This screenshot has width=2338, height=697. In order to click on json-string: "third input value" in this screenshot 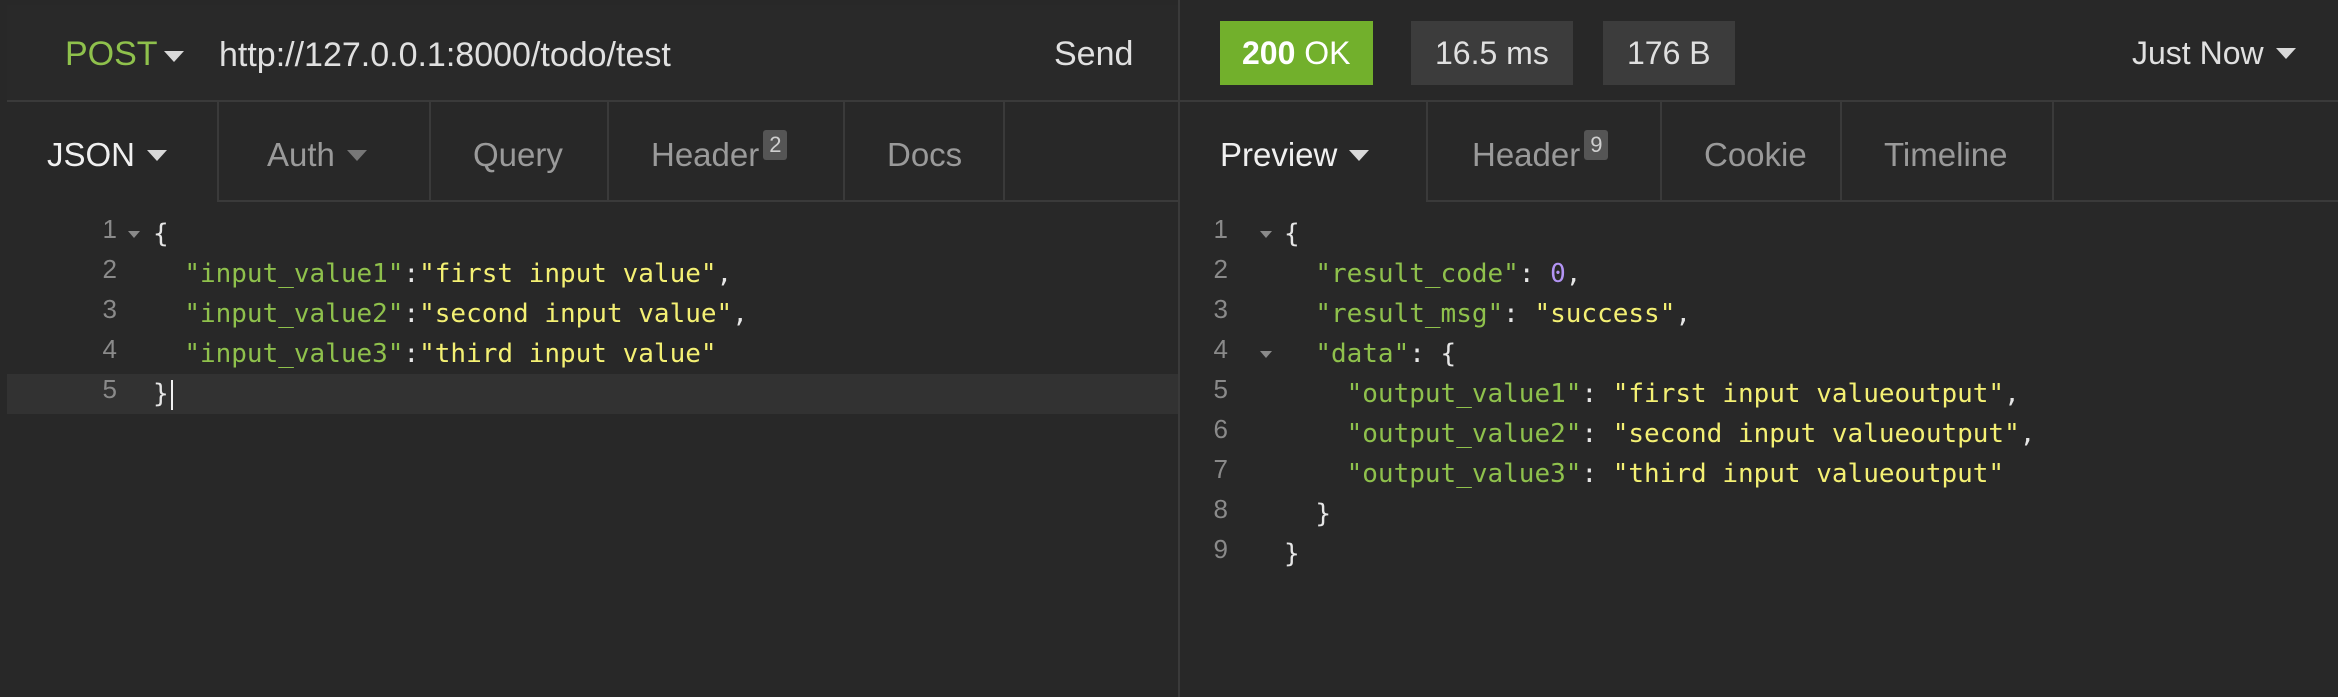, I will do `click(568, 354)`.